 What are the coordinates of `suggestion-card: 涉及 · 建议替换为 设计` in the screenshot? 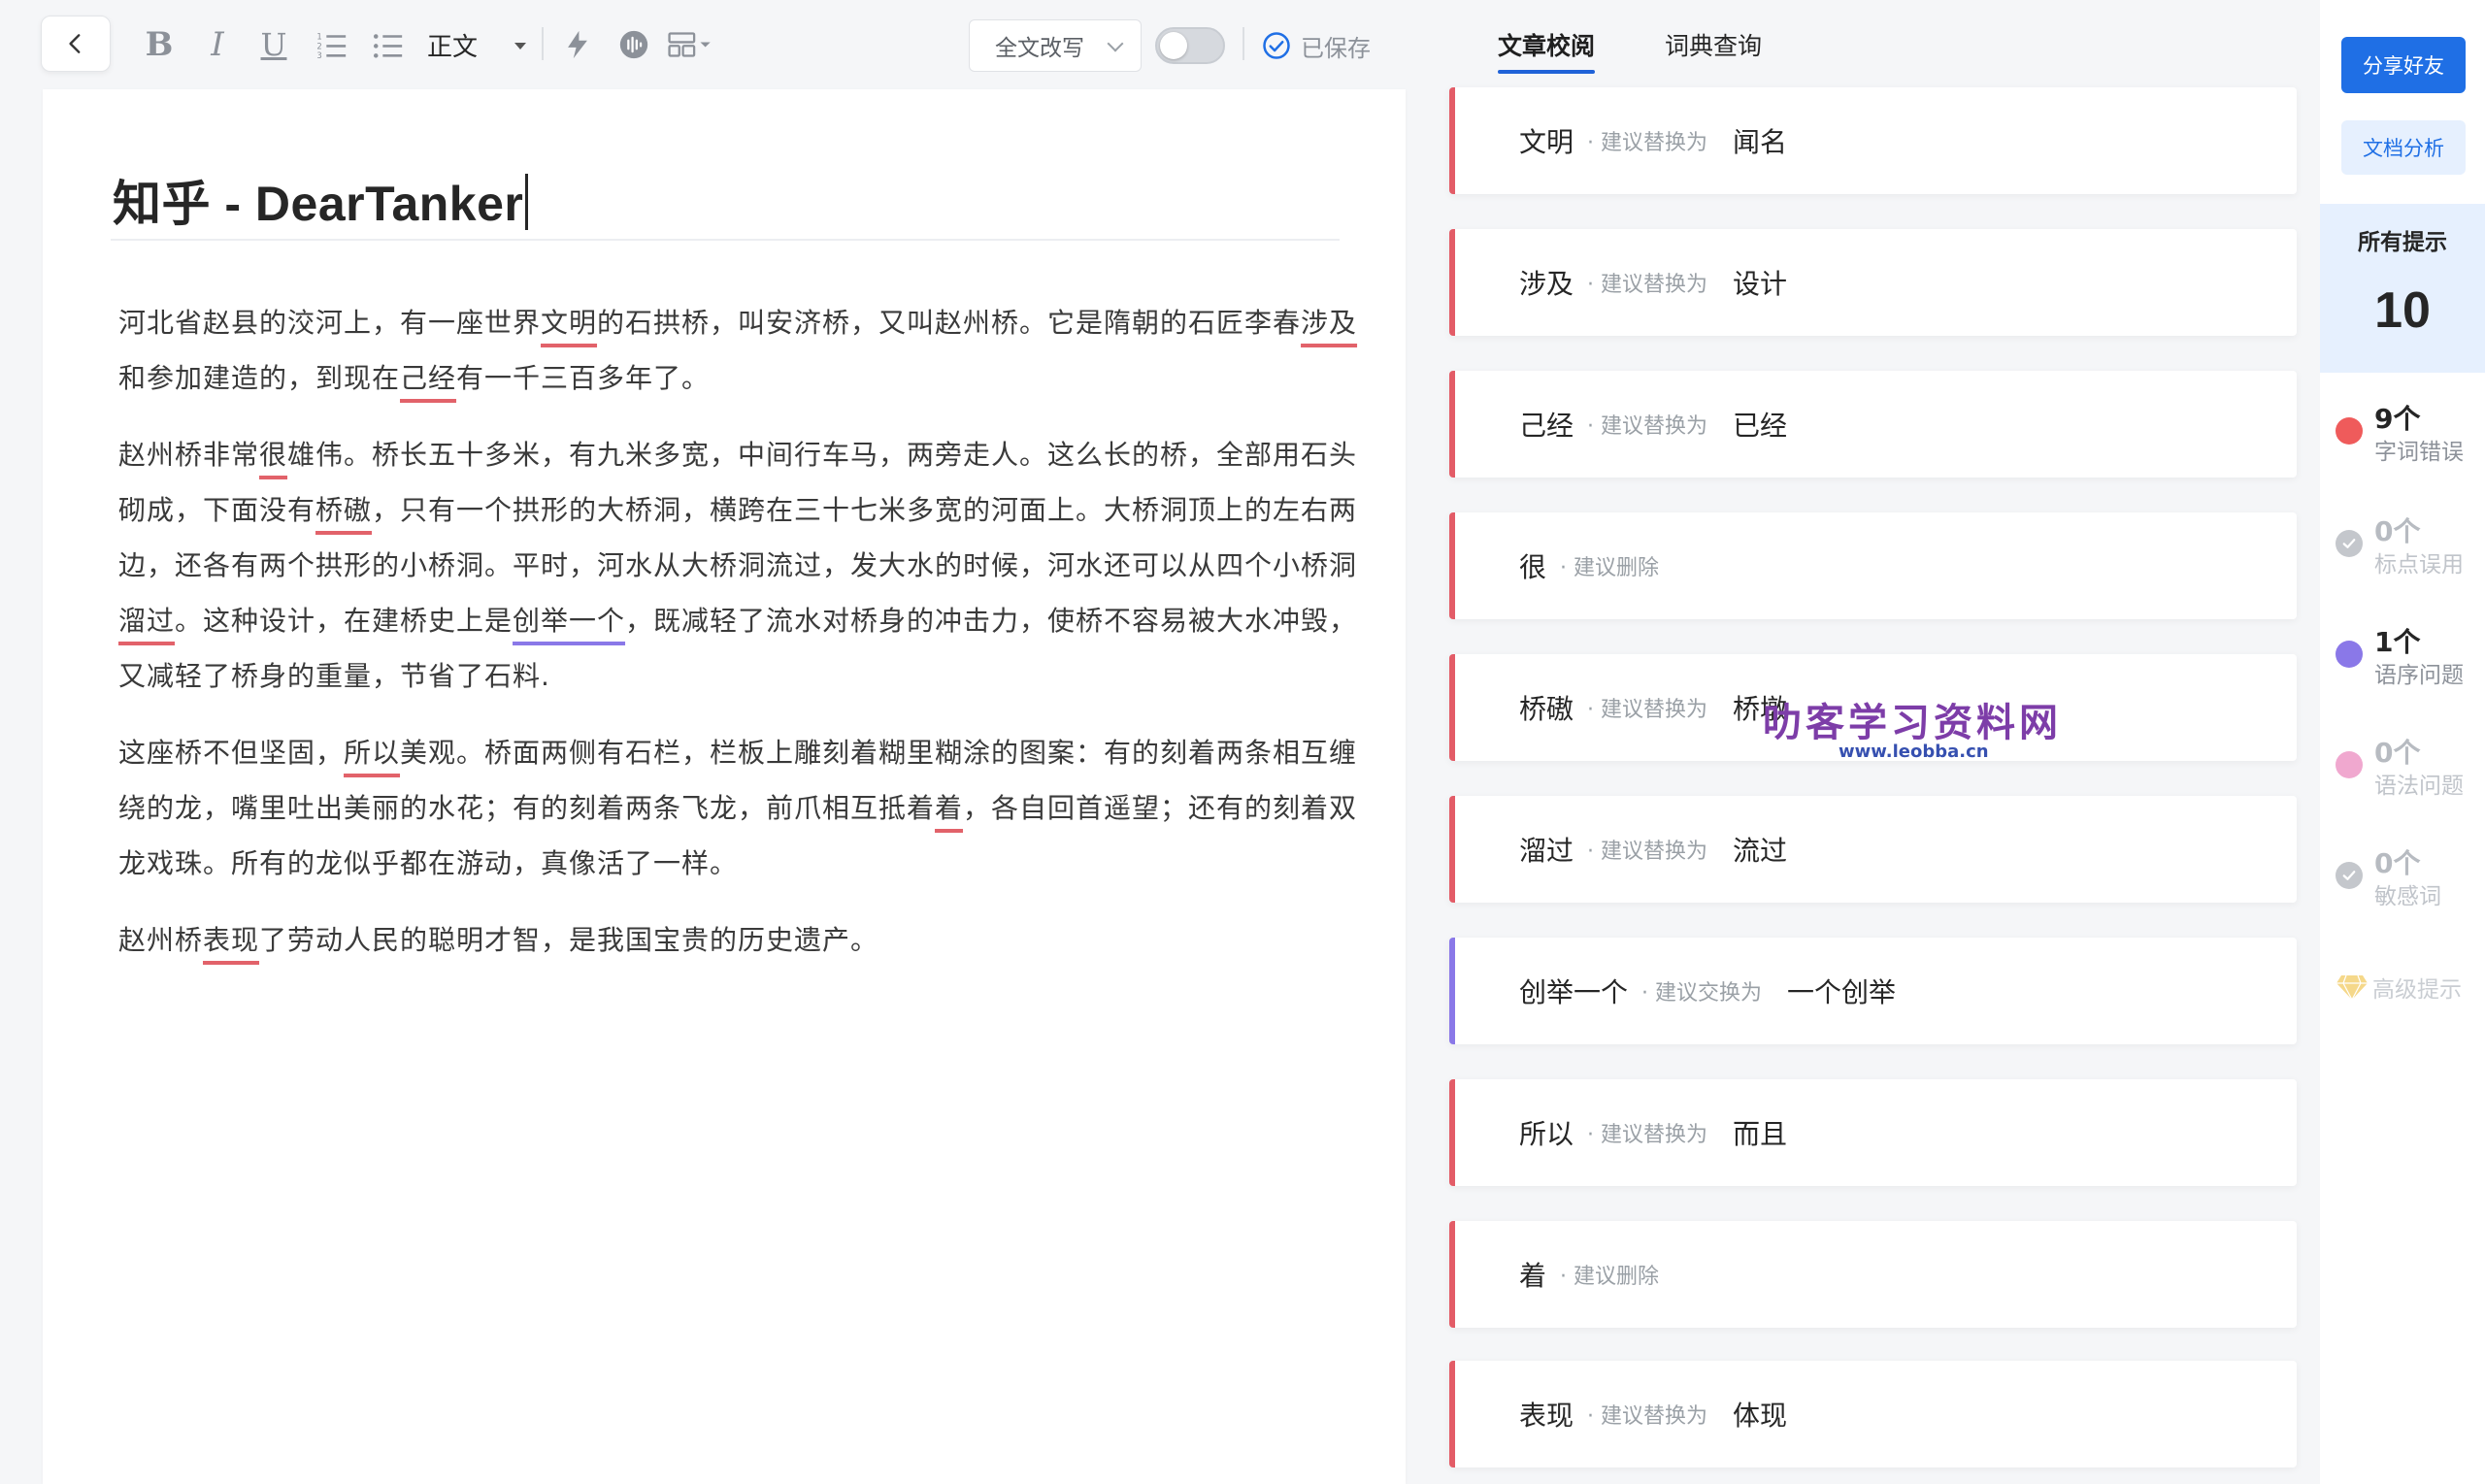 It's located at (1873, 282).